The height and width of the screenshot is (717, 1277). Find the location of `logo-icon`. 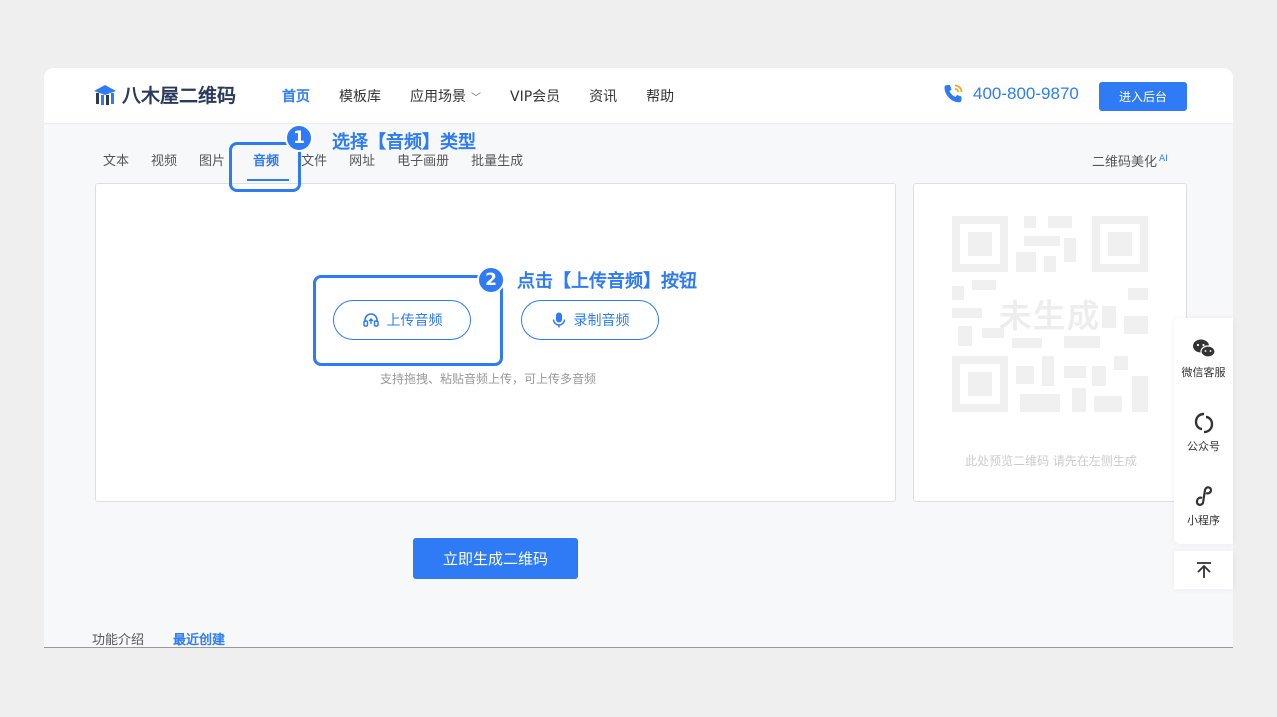

logo-icon is located at coordinates (105, 94).